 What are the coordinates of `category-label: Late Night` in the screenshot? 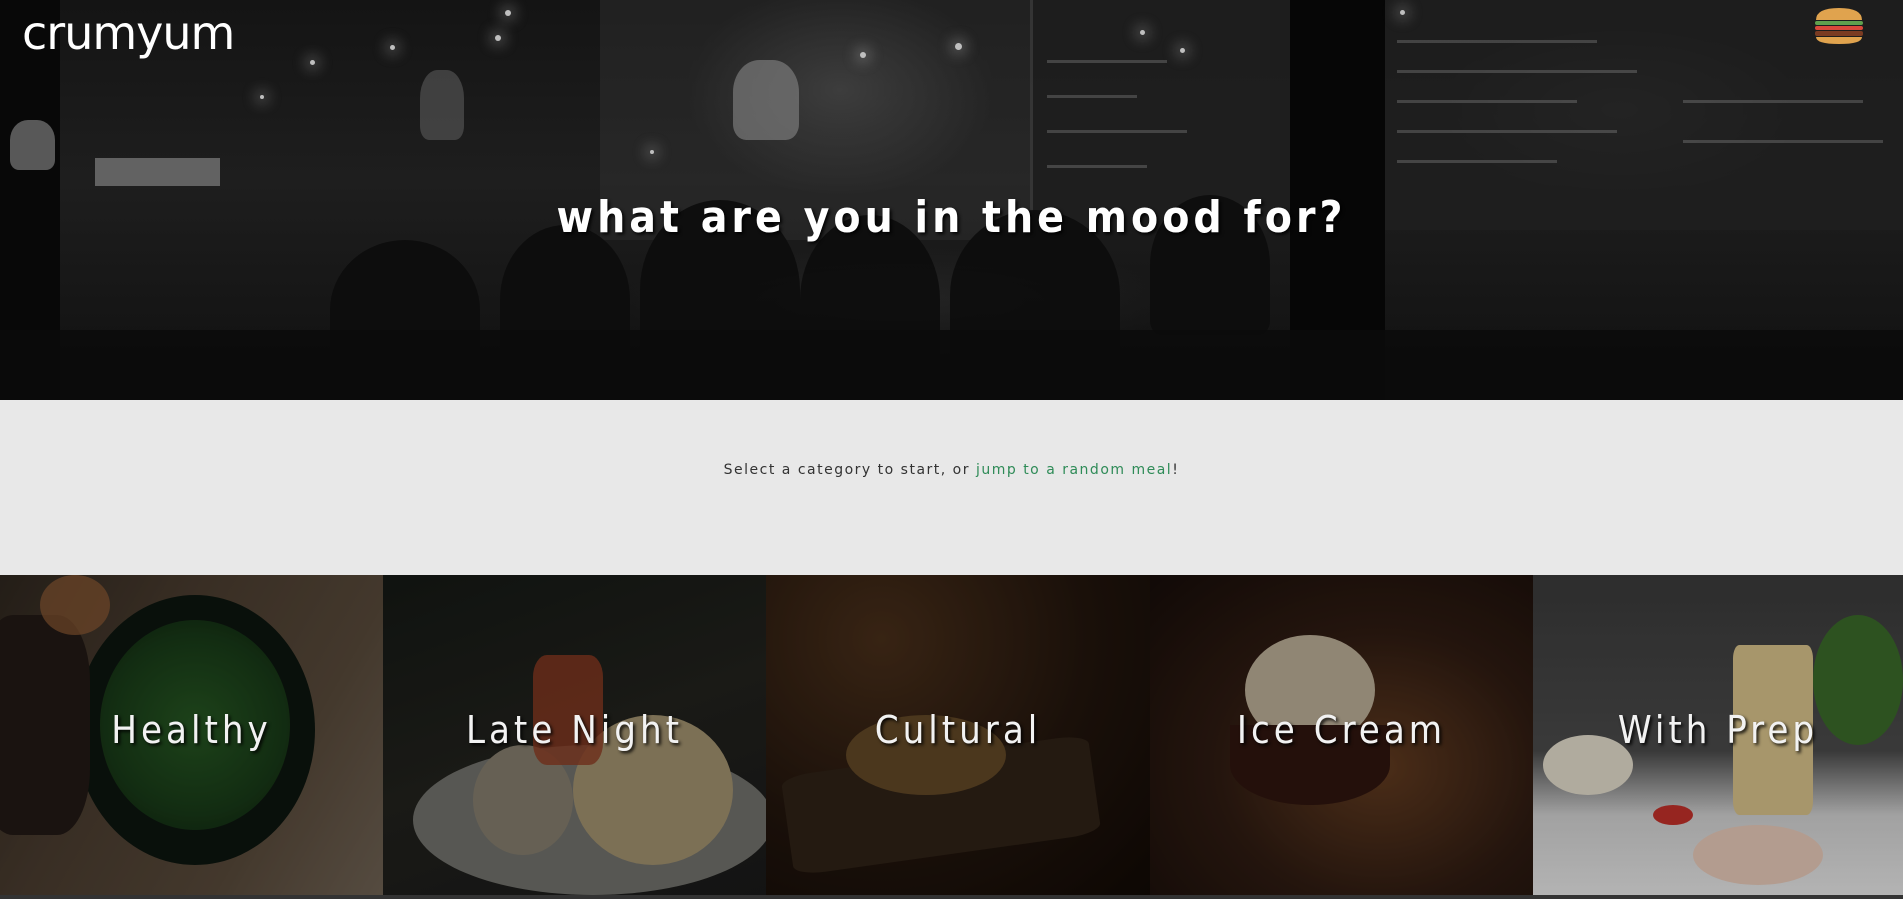 It's located at (574, 730).